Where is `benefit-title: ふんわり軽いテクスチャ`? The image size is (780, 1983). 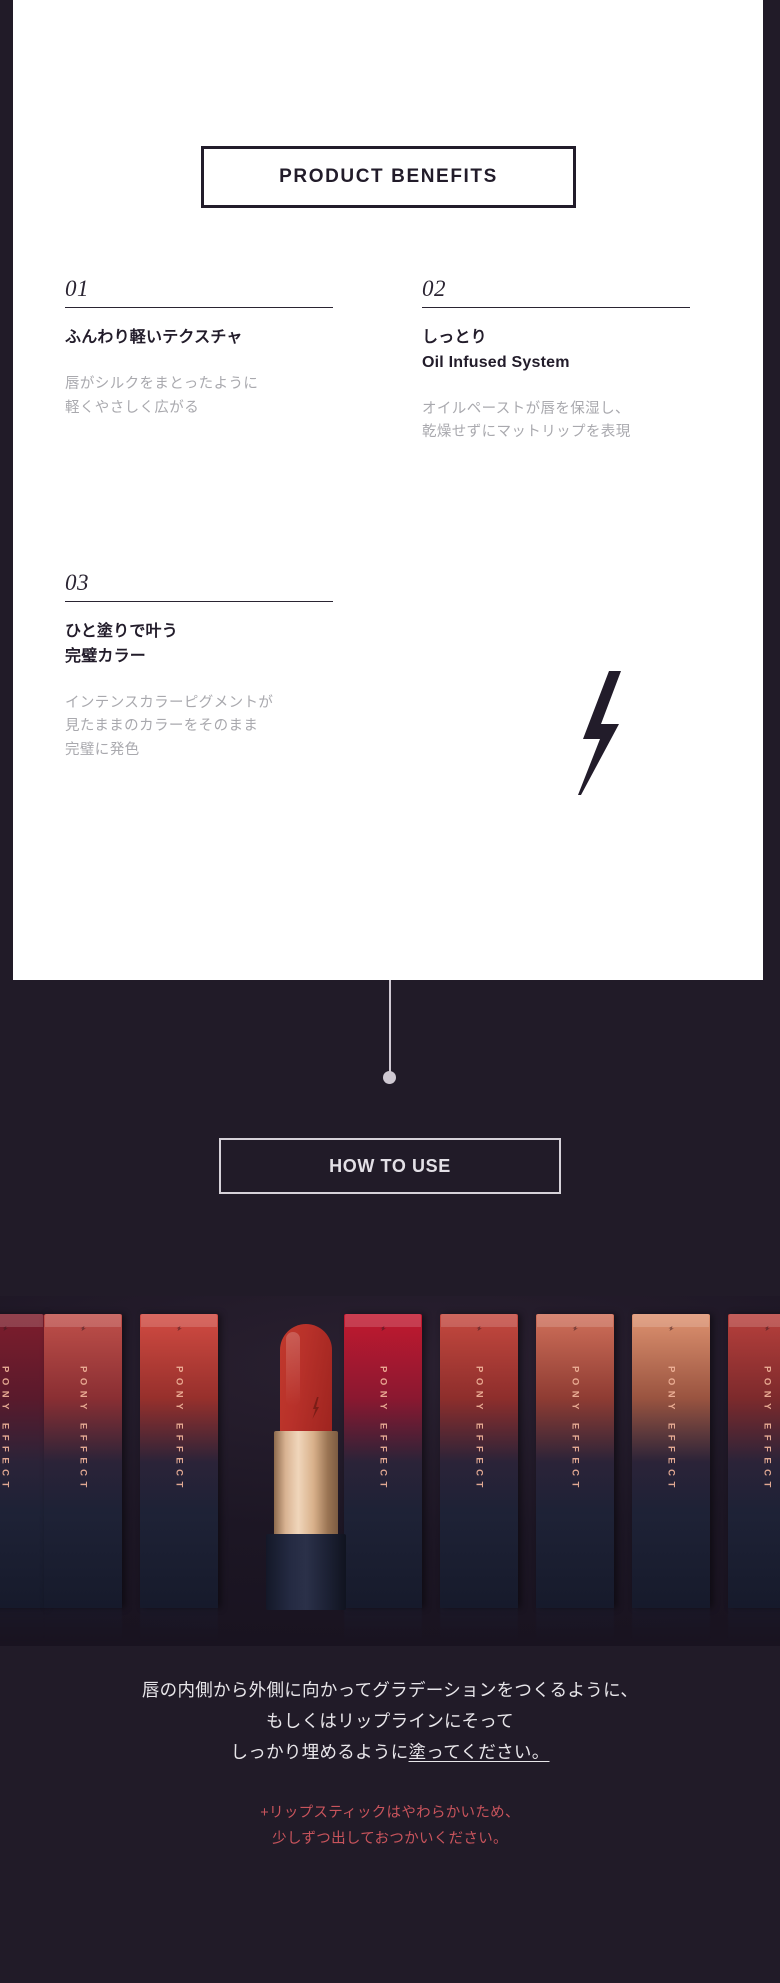
benefit-title: ふんわり軽いテクスチャ is located at coordinates (154, 338).